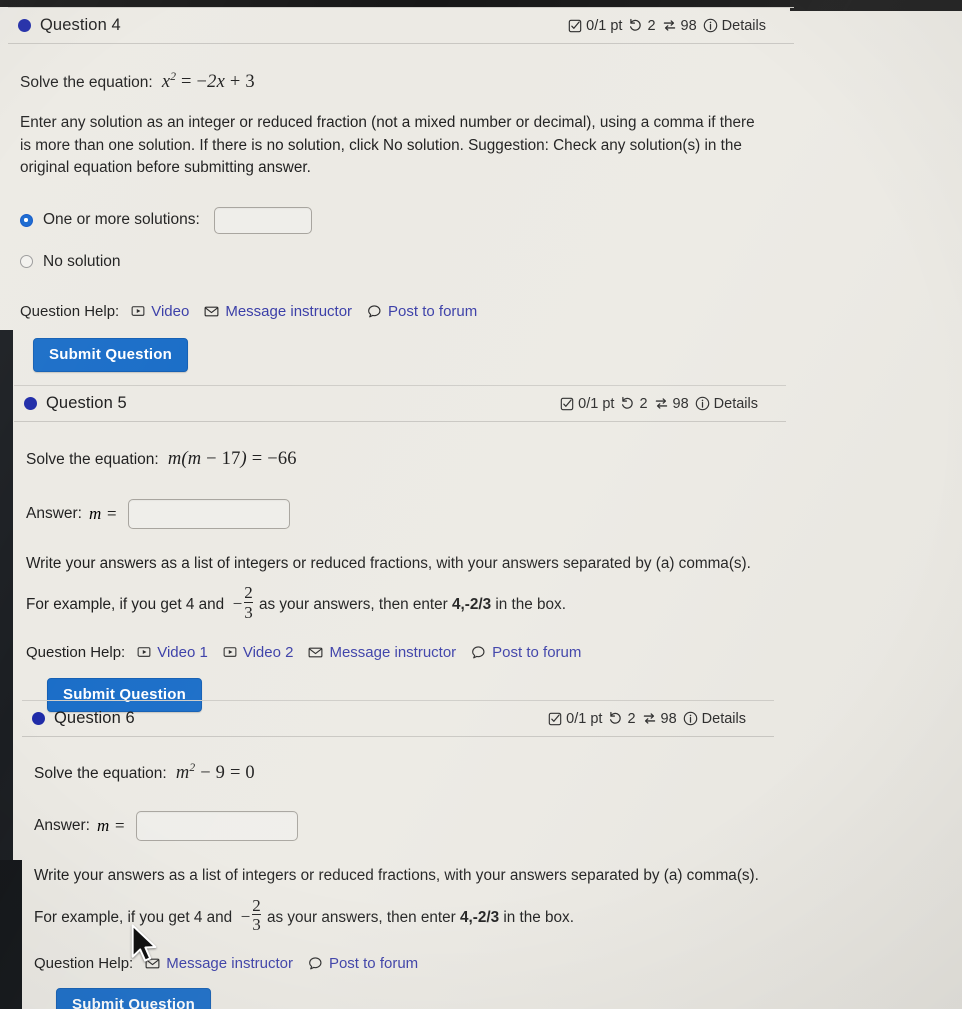 This screenshot has width=962, height=1009. What do you see at coordinates (258, 652) in the screenshot?
I see `help-link-video-2: Video 2` at bounding box center [258, 652].